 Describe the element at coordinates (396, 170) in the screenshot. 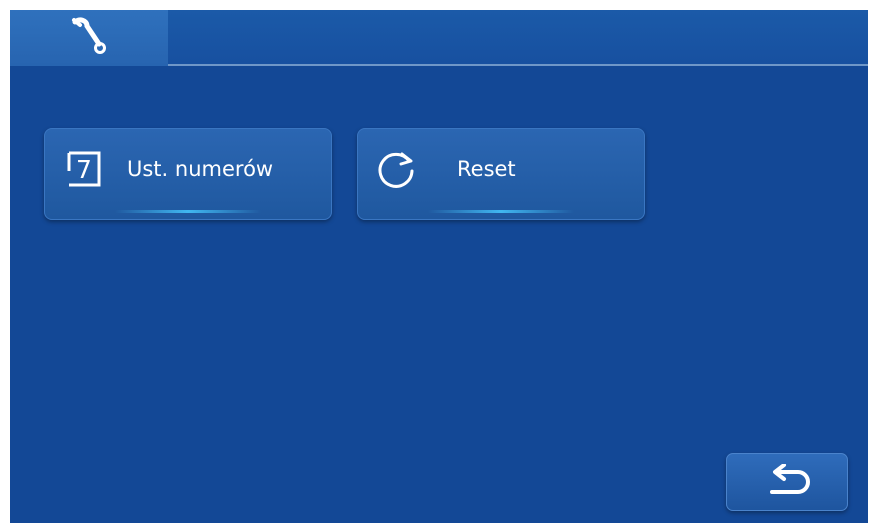

I see `refresh-icon` at that location.